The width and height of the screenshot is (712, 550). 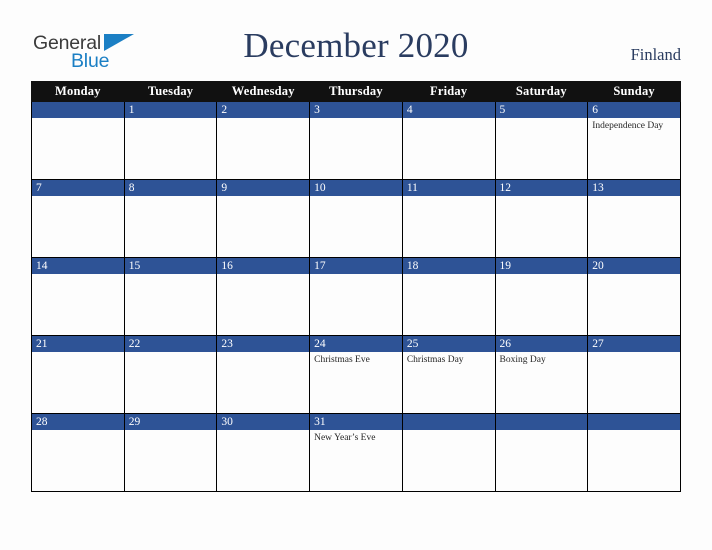 I want to click on day-events: New Year’s Eve, so click(x=356, y=437).